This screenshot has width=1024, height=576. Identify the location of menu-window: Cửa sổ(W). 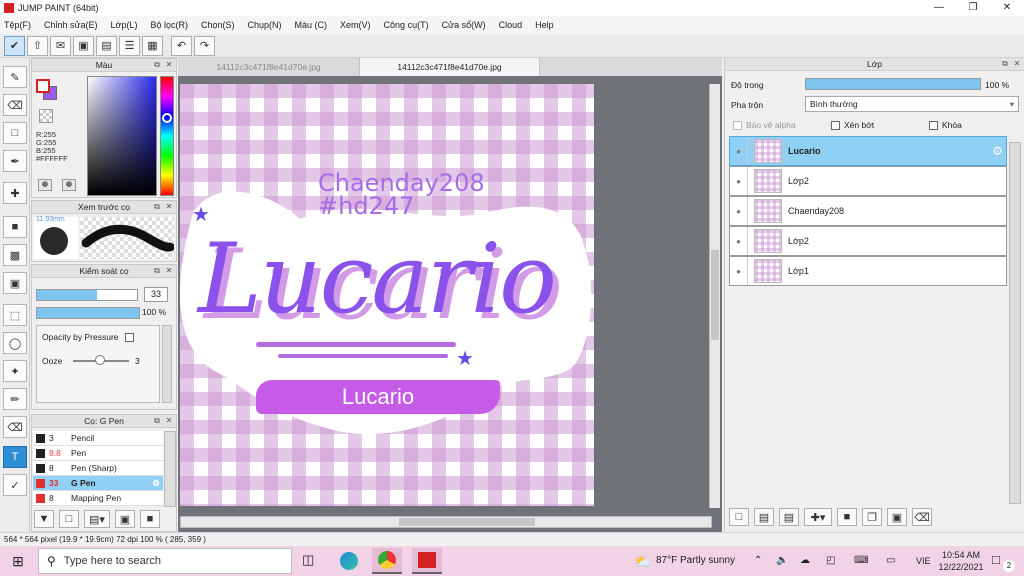
(464, 25).